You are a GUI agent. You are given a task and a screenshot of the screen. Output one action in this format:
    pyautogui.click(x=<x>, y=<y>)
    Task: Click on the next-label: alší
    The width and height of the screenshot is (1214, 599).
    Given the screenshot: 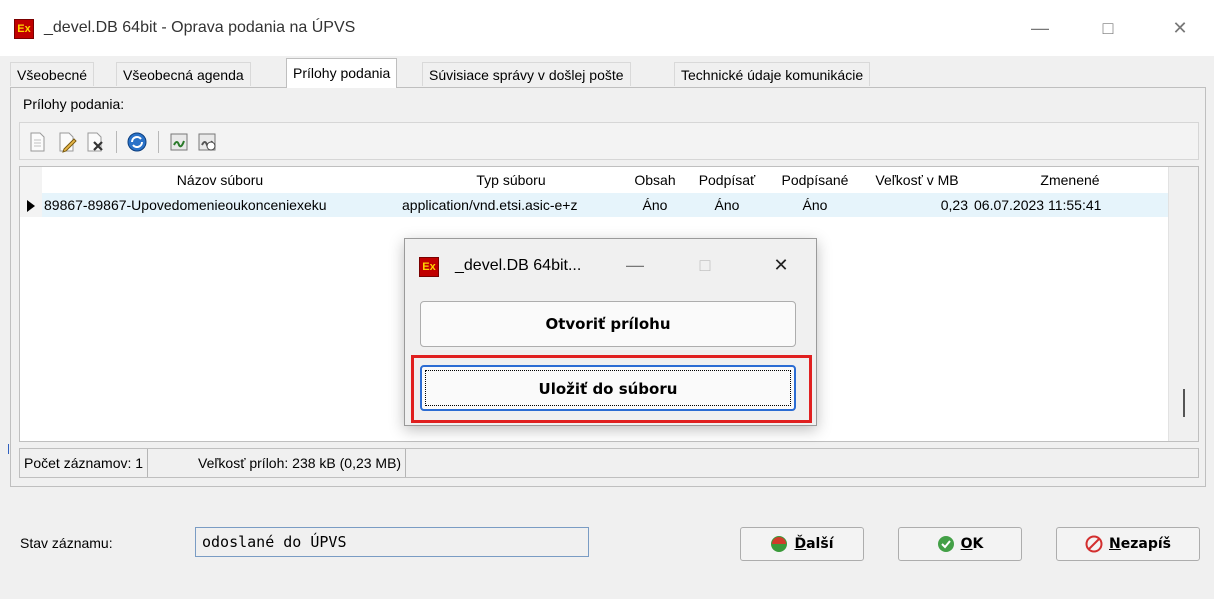 What is the action you would take?
    pyautogui.click(x=820, y=544)
    